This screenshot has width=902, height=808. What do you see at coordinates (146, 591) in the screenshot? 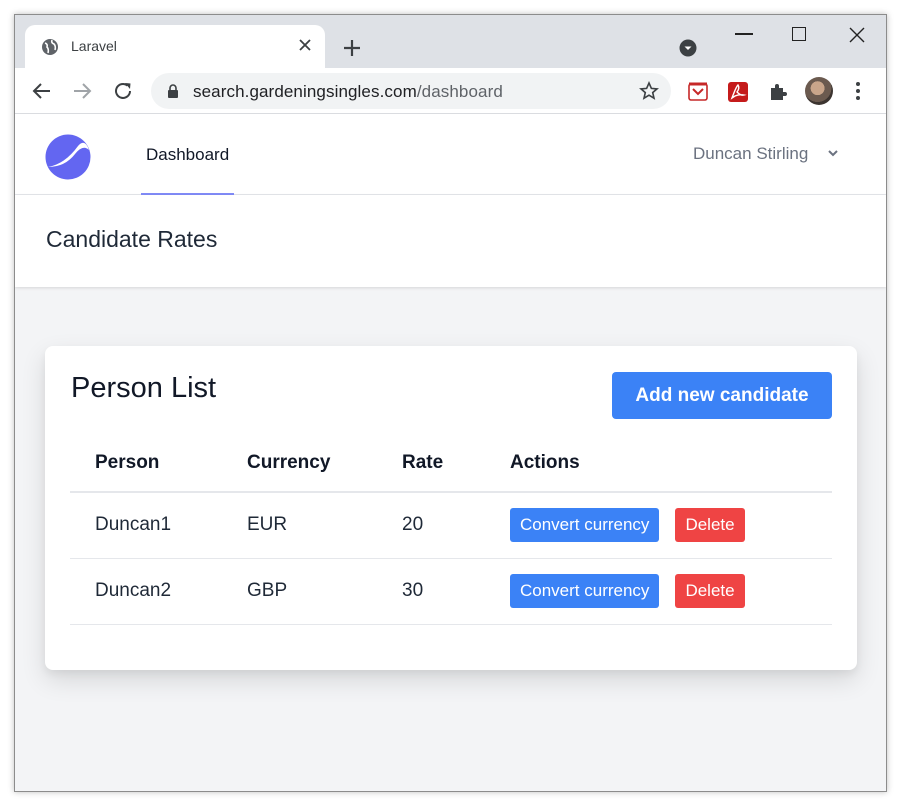
I see `cell-person: Duncan2` at bounding box center [146, 591].